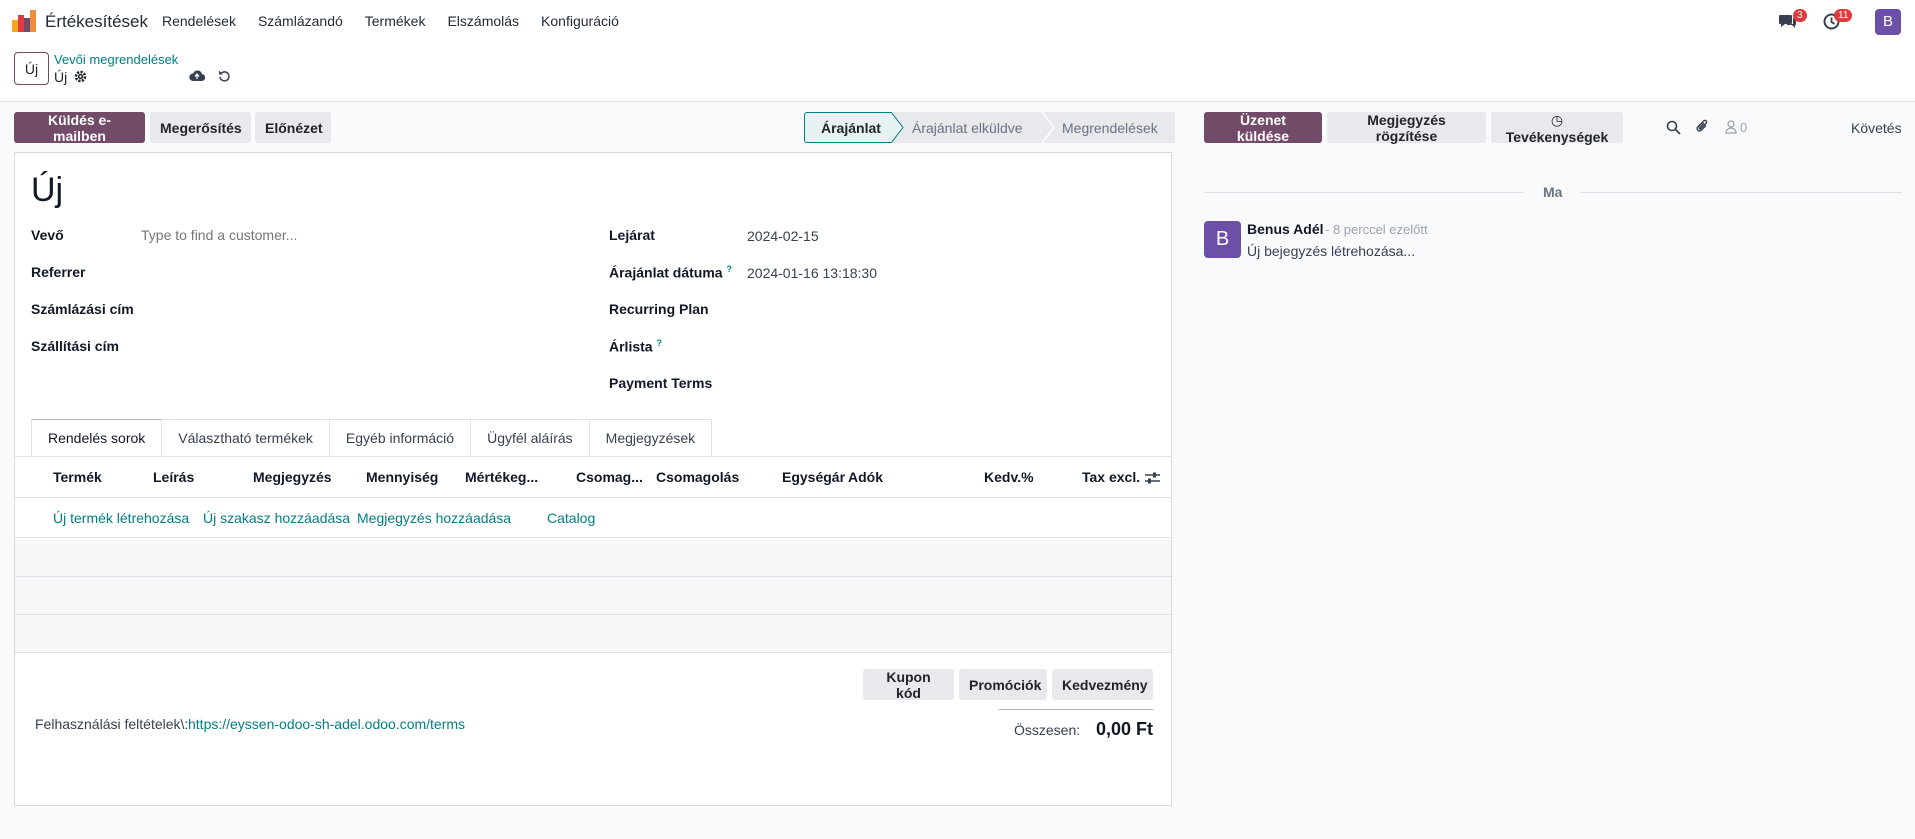 Image resolution: width=1915 pixels, height=839 pixels. I want to click on followers-count: 0, so click(1743, 127).